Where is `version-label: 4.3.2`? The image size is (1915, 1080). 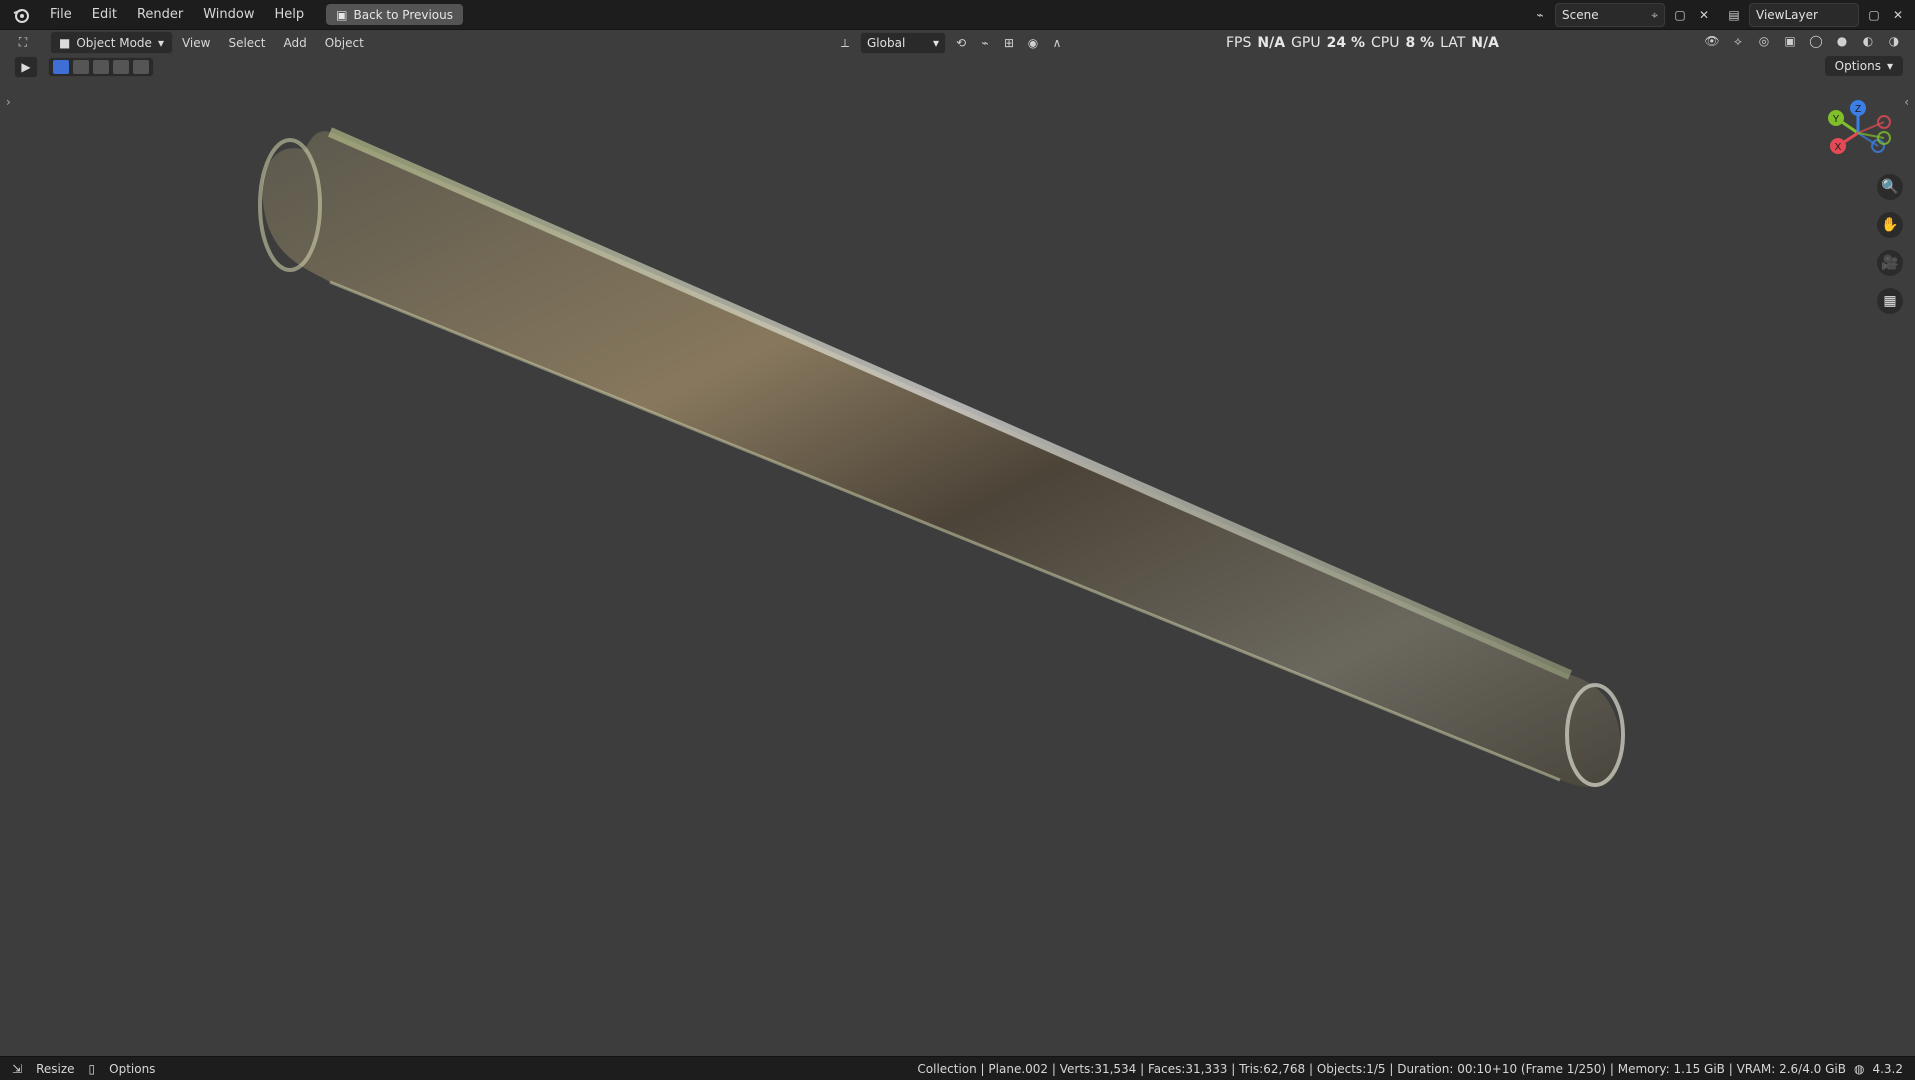 version-label: 4.3.2 is located at coordinates (1887, 1068).